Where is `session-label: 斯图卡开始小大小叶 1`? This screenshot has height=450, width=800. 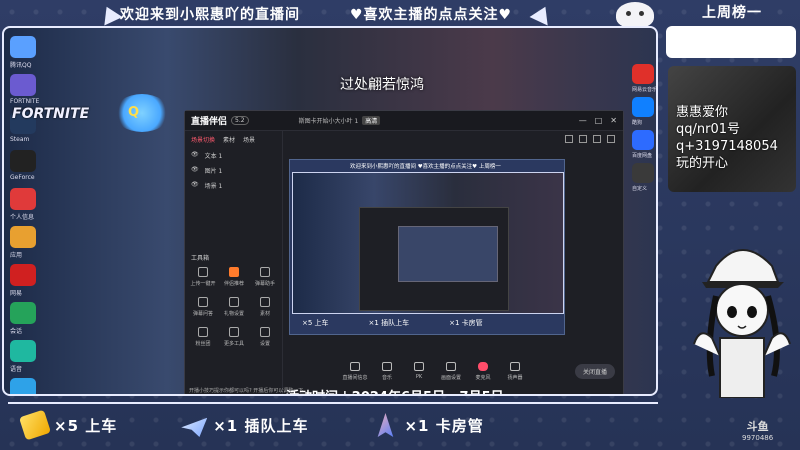
session-label: 斯图卡开始小大小叶 1 is located at coordinates (328, 121).